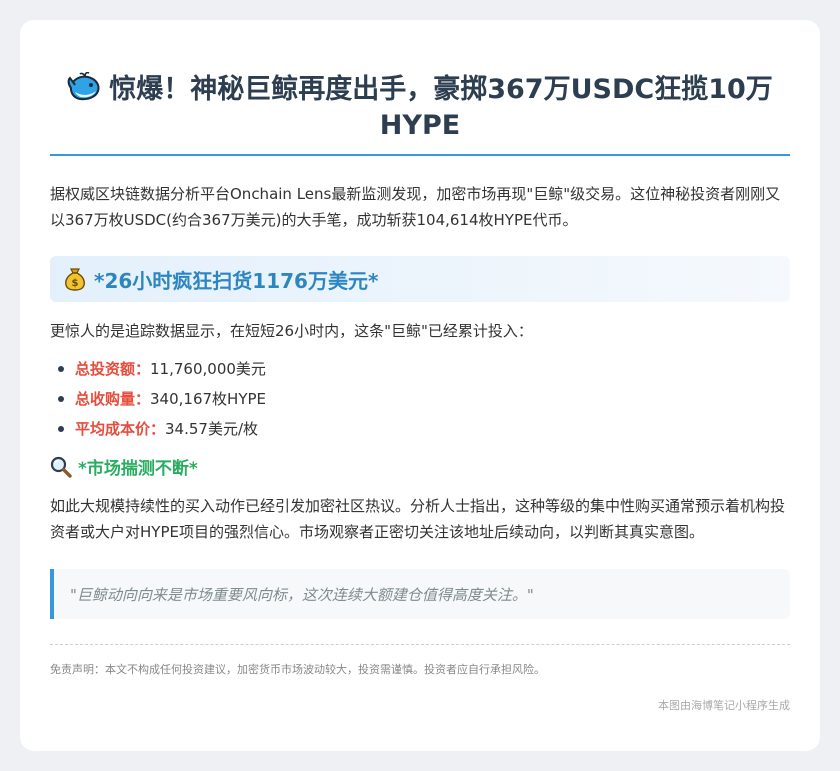 Image resolution: width=840 pixels, height=771 pixels. Describe the element at coordinates (420, 644) in the screenshot. I see `divider` at that location.